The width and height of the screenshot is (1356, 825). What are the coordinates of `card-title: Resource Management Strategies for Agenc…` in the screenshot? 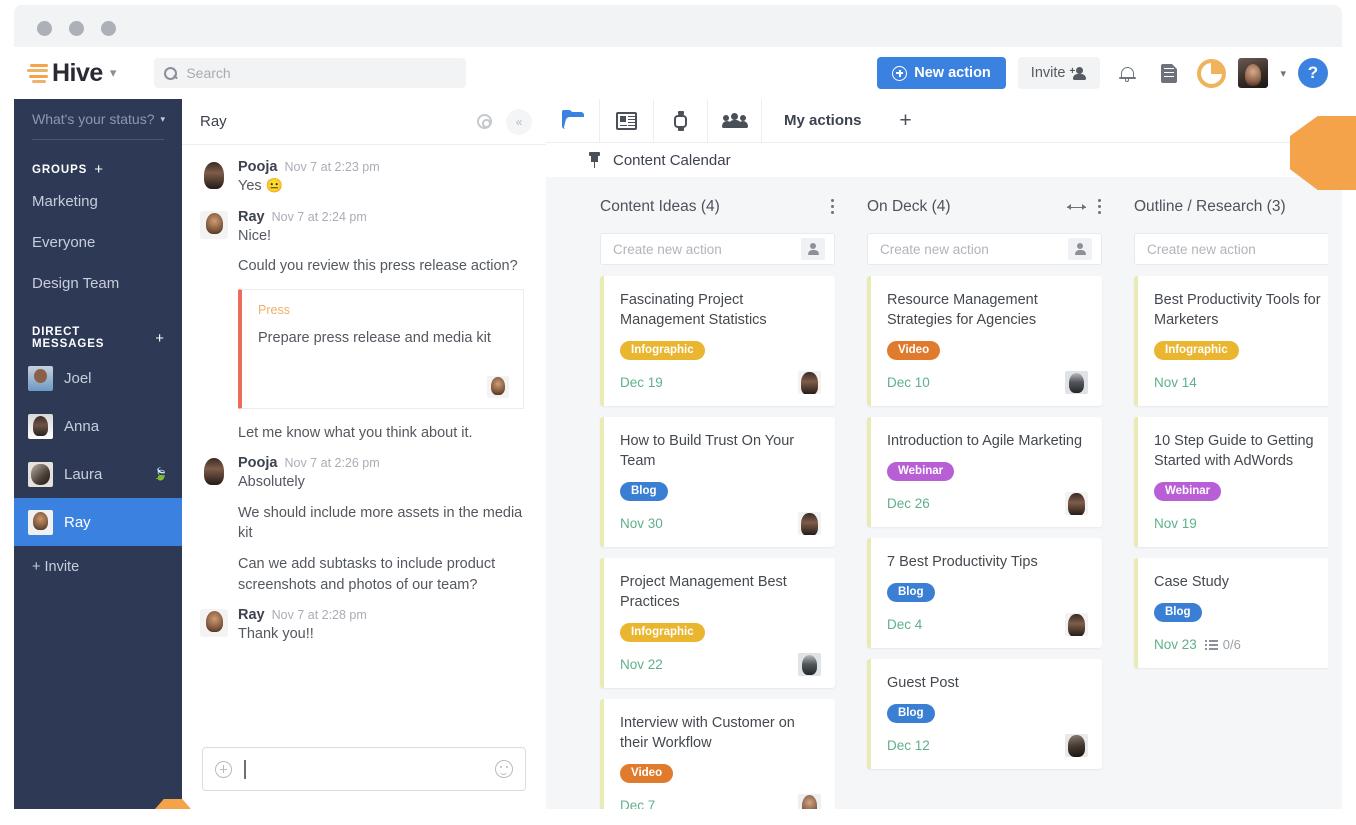 It's located at (962, 310).